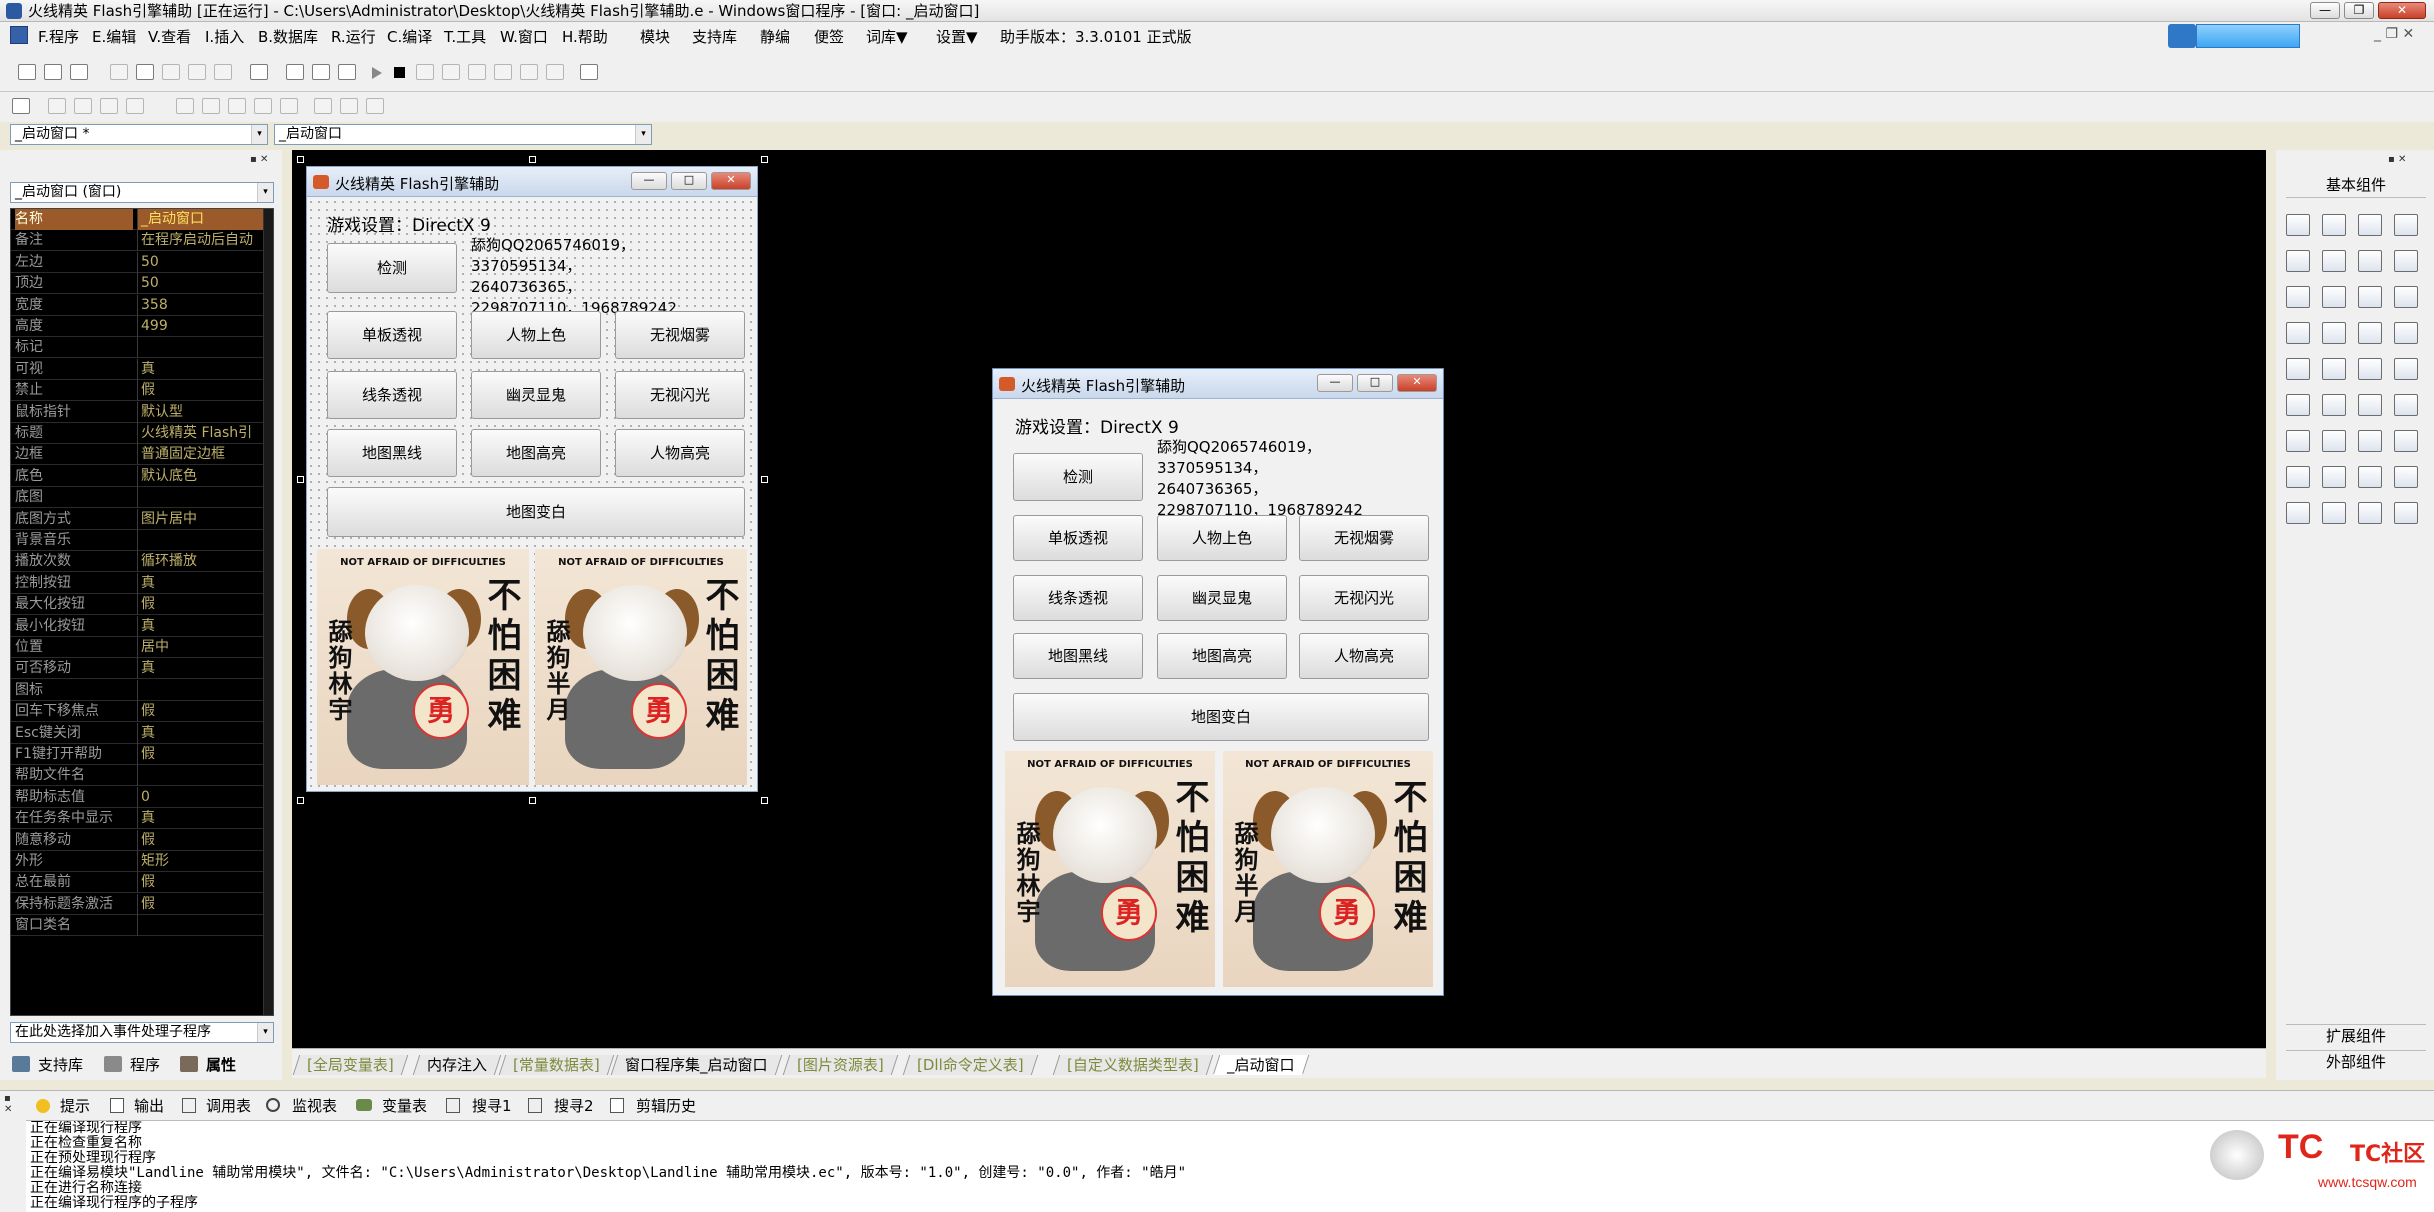 The image size is (2434, 1212). What do you see at coordinates (649, 181) in the screenshot?
I see `form-minimize-button: —` at bounding box center [649, 181].